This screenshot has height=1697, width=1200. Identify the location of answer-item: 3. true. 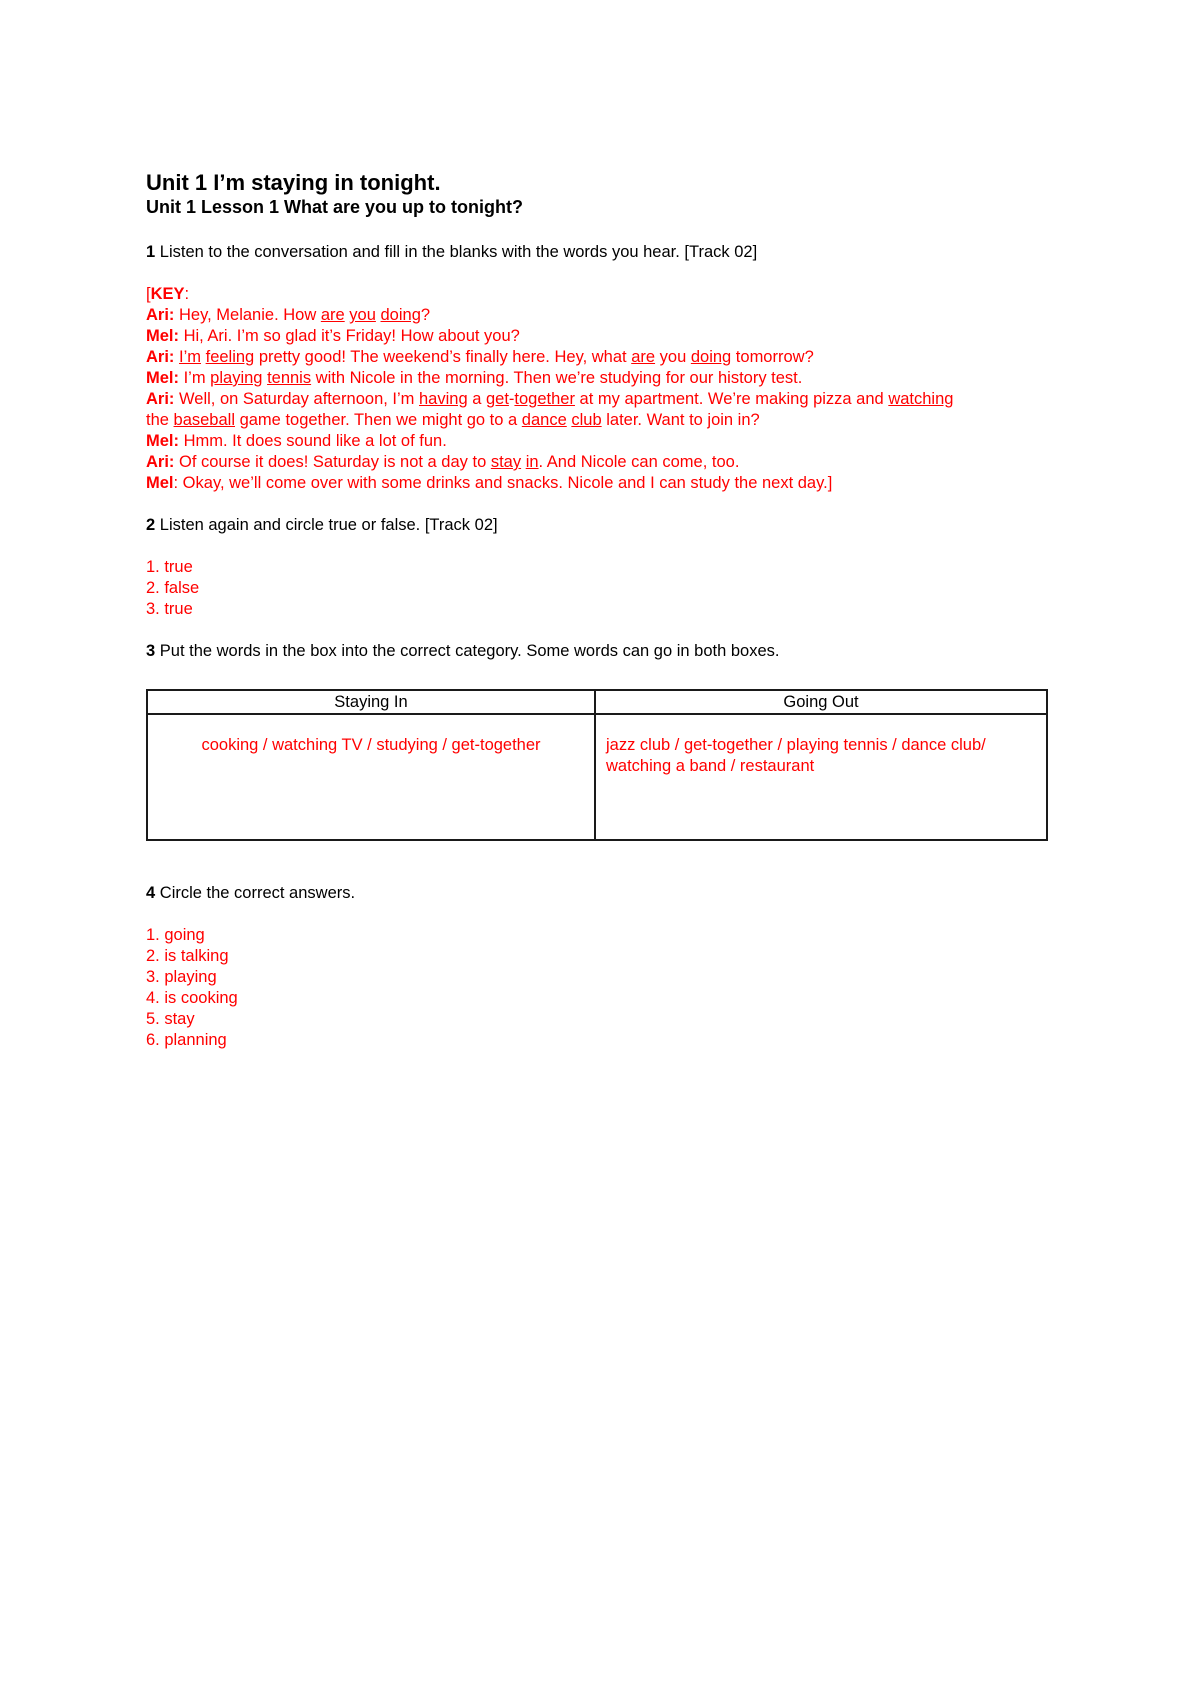
(169, 609).